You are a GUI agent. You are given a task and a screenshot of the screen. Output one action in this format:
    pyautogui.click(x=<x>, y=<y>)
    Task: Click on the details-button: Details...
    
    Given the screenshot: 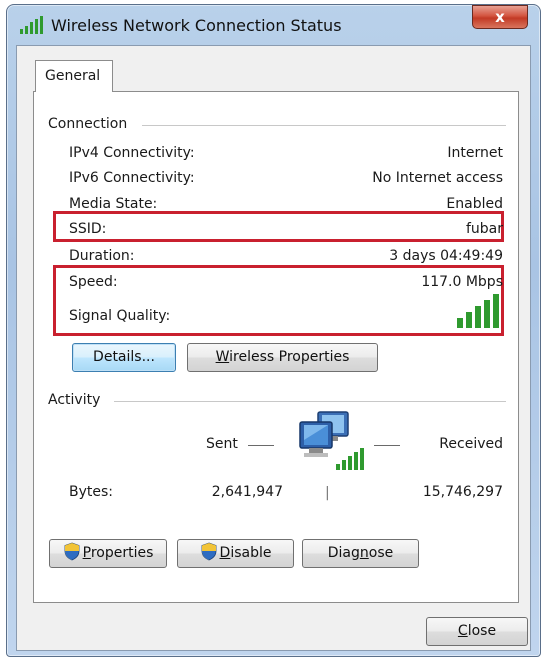 What is the action you would take?
    pyautogui.click(x=124, y=357)
    